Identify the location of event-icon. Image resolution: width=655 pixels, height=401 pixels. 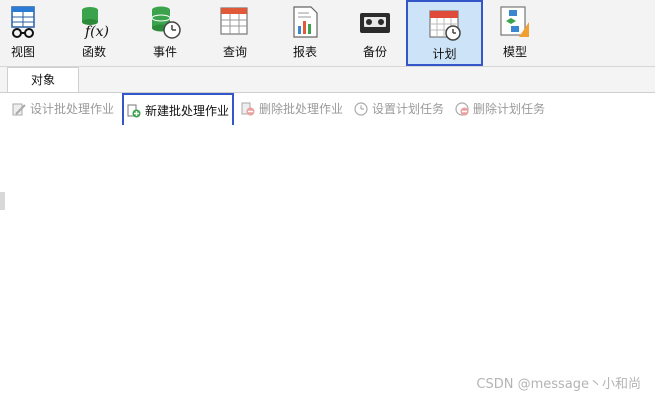
(166, 22).